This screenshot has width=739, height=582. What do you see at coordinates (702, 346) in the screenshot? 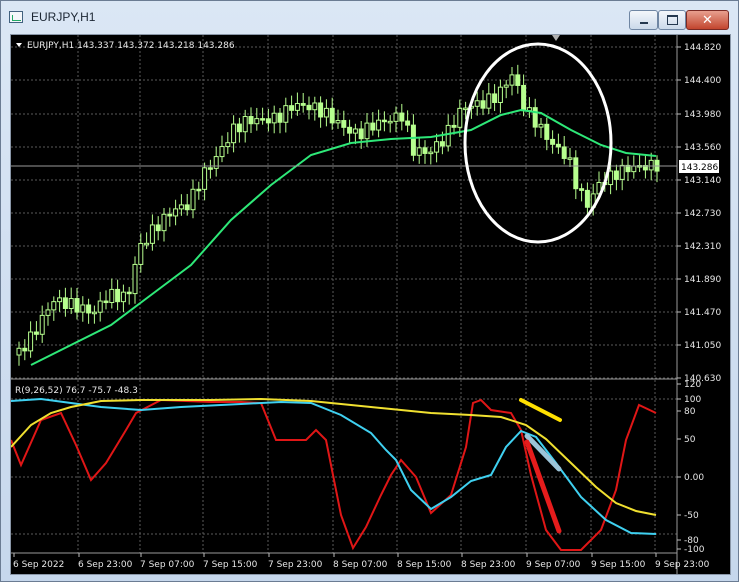
I see `price-tick-label: 141.050` at bounding box center [702, 346].